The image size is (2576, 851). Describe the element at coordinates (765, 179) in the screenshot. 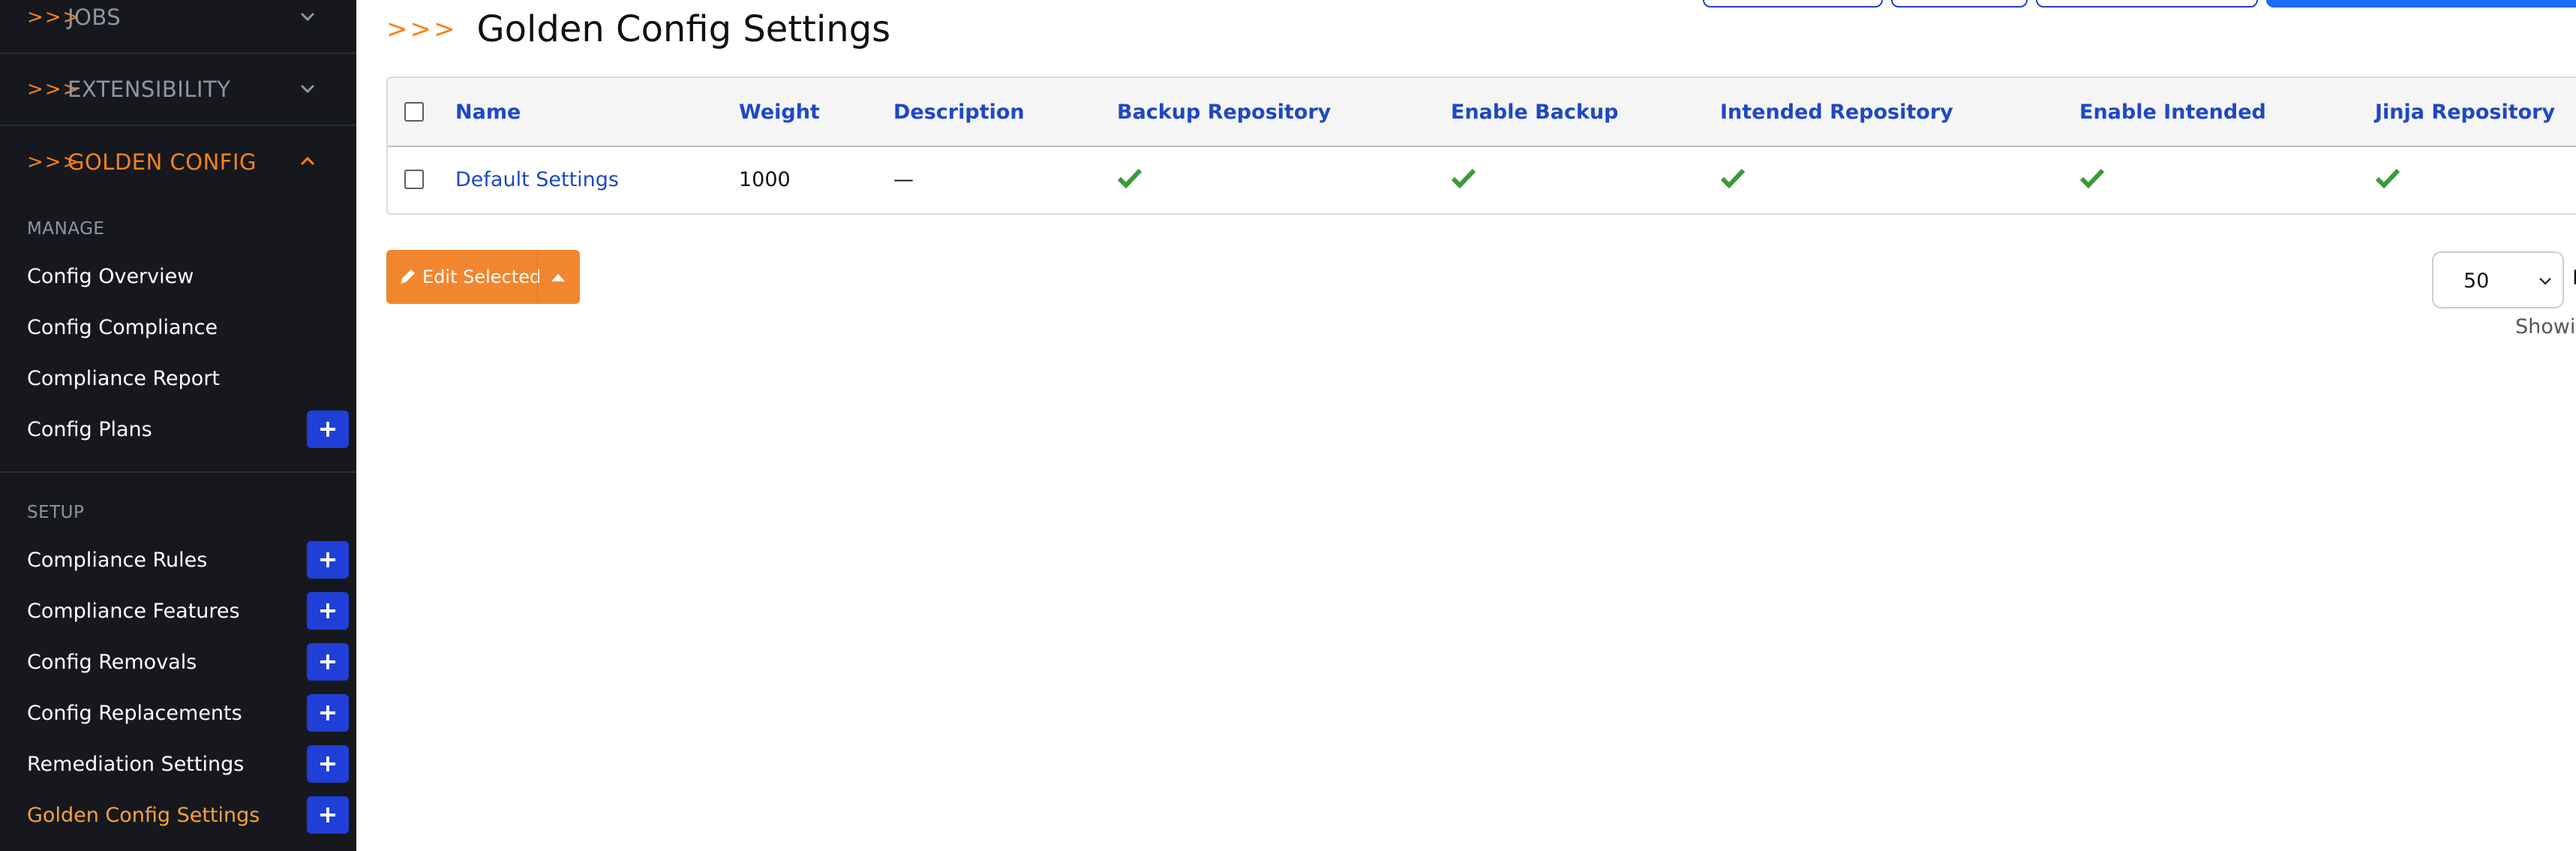

I see `weight-cell: 1000` at that location.